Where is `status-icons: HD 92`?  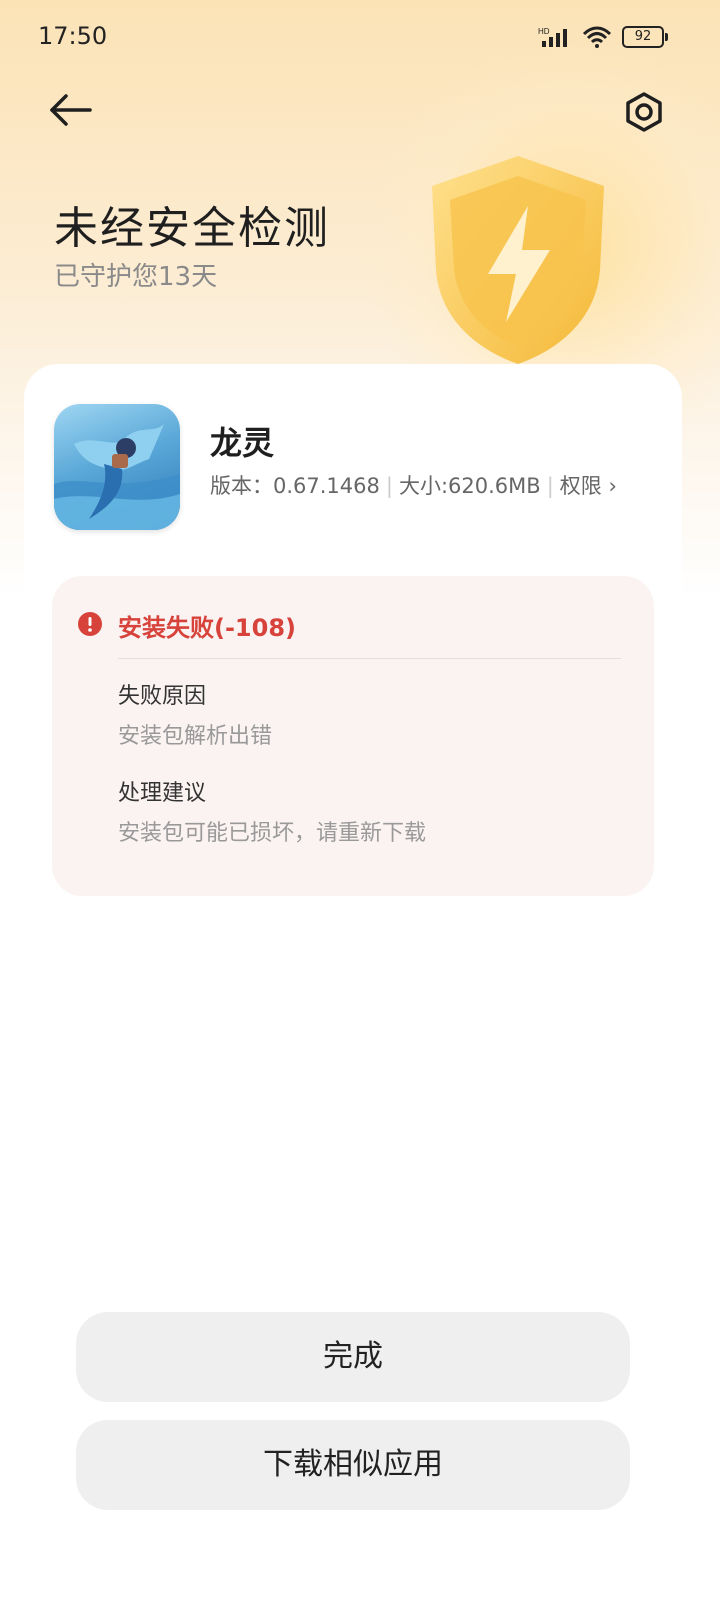 status-icons: HD 92 is located at coordinates (603, 37).